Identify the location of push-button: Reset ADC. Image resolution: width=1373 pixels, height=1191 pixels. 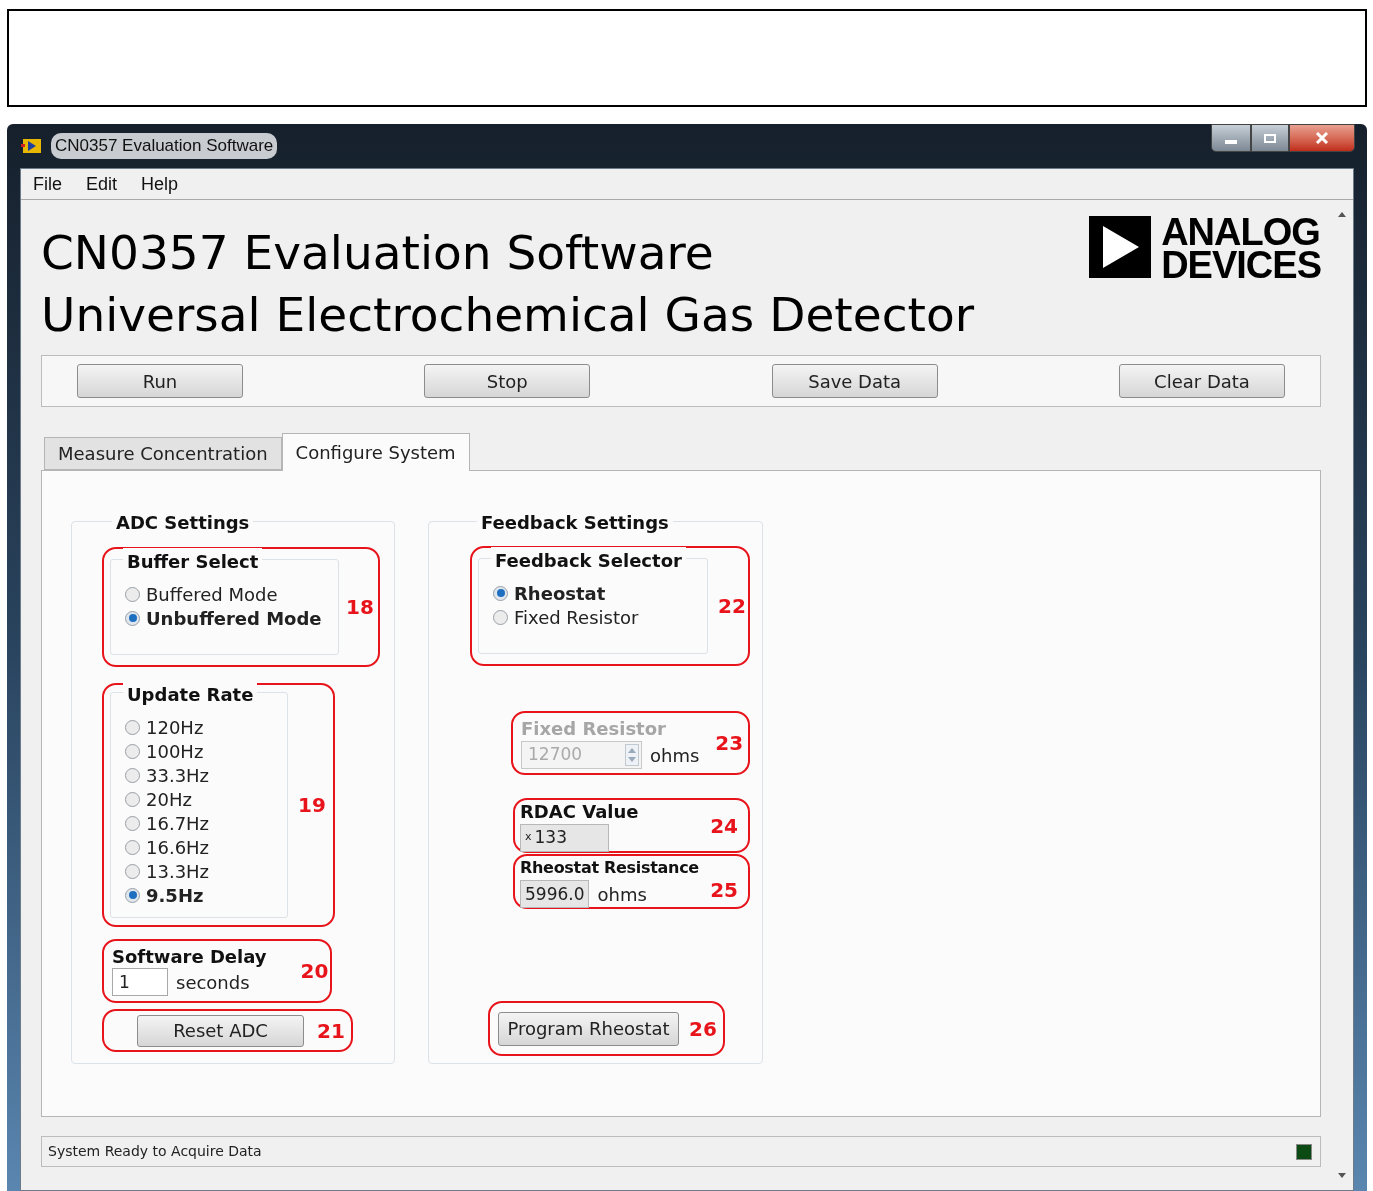
(220, 1030).